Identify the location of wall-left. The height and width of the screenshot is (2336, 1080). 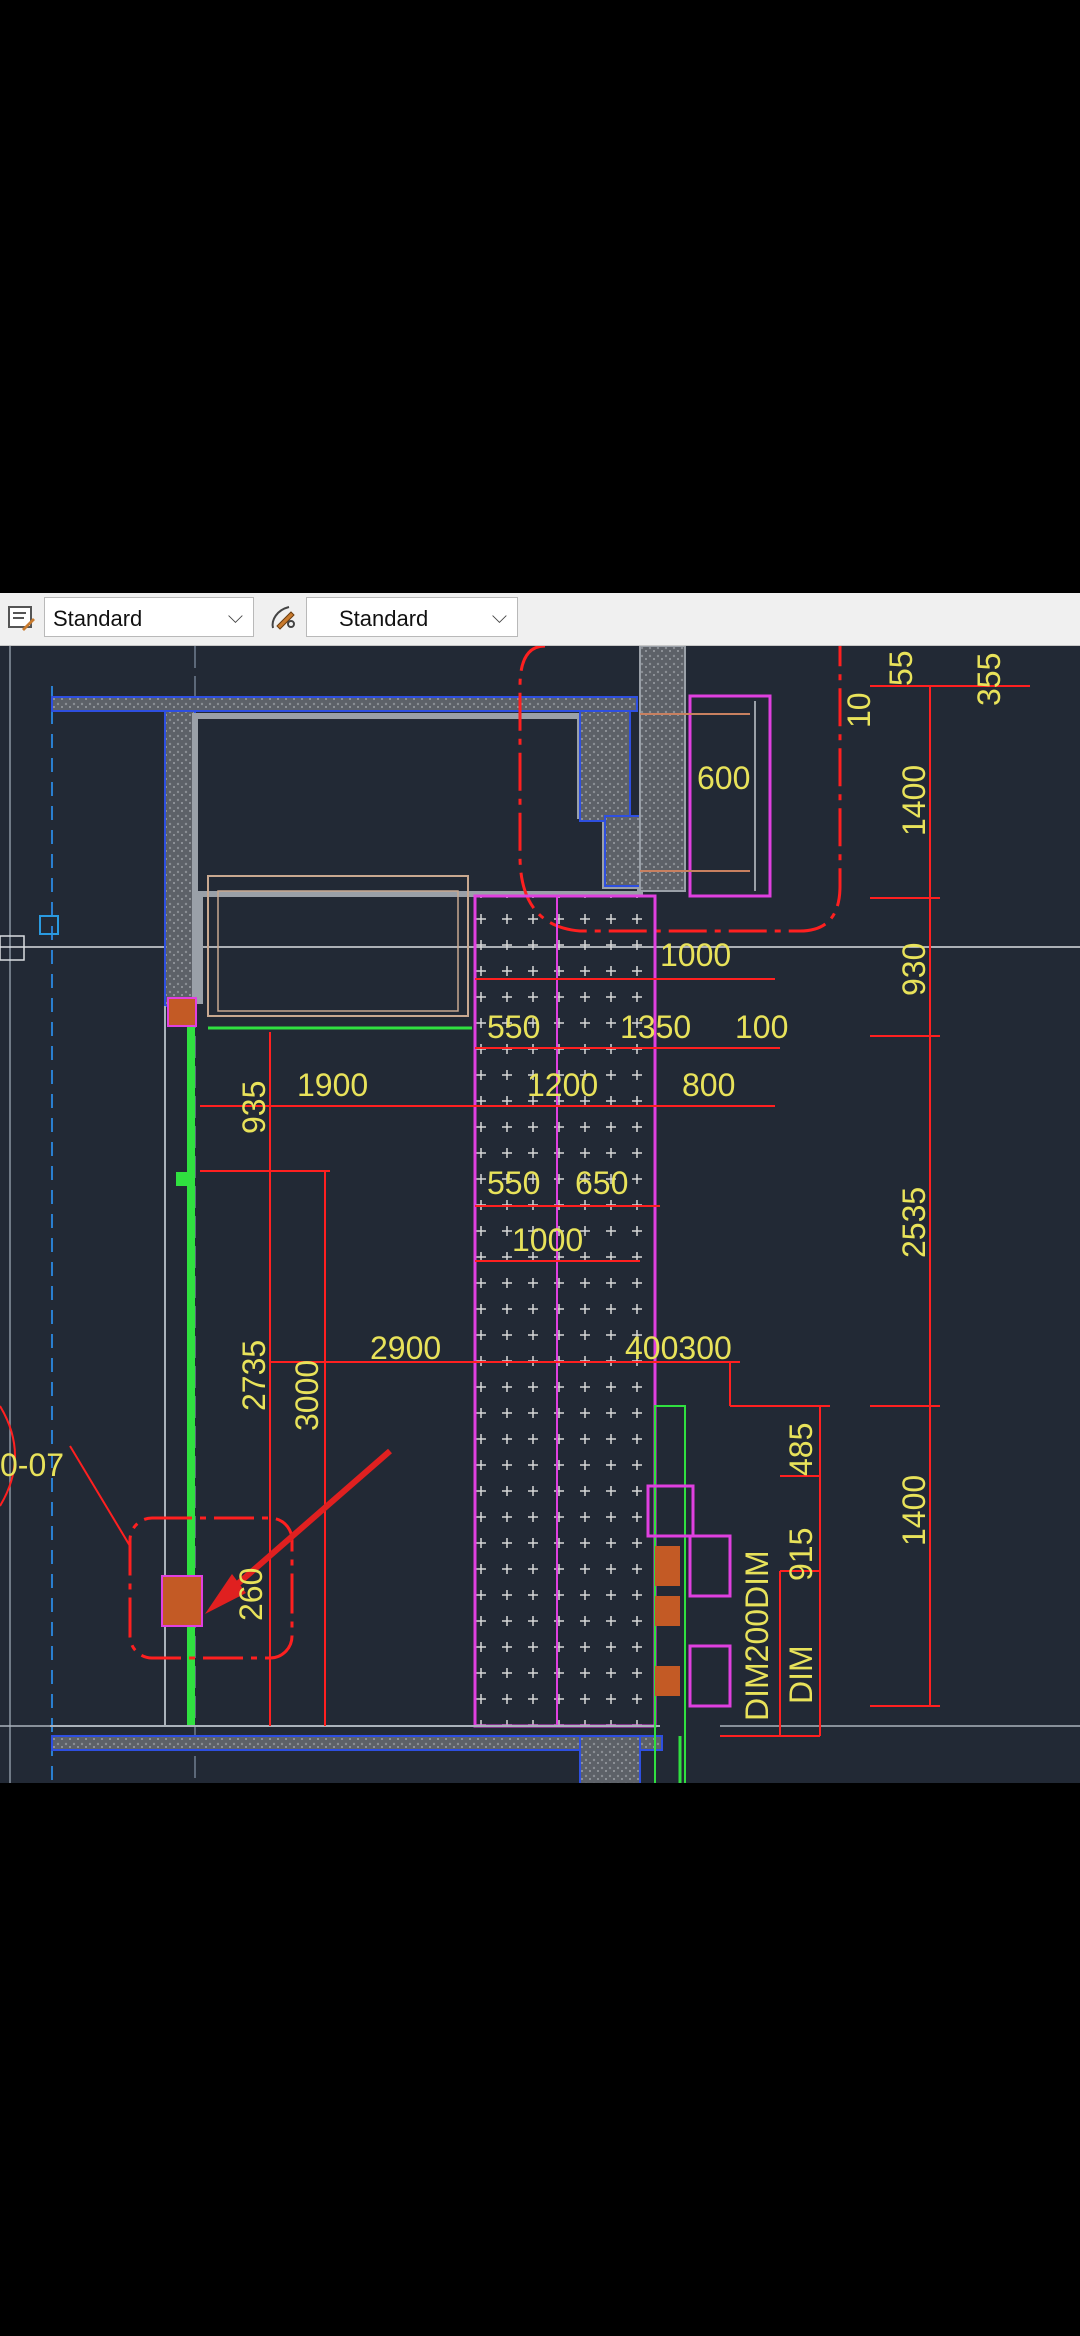
(180, 858).